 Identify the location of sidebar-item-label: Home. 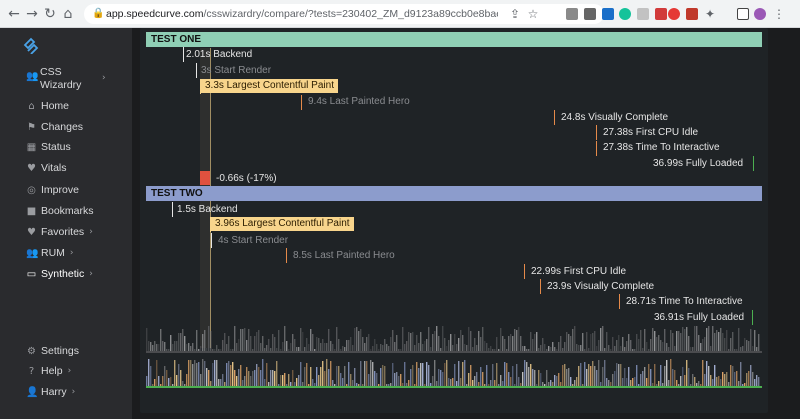
(55, 106).